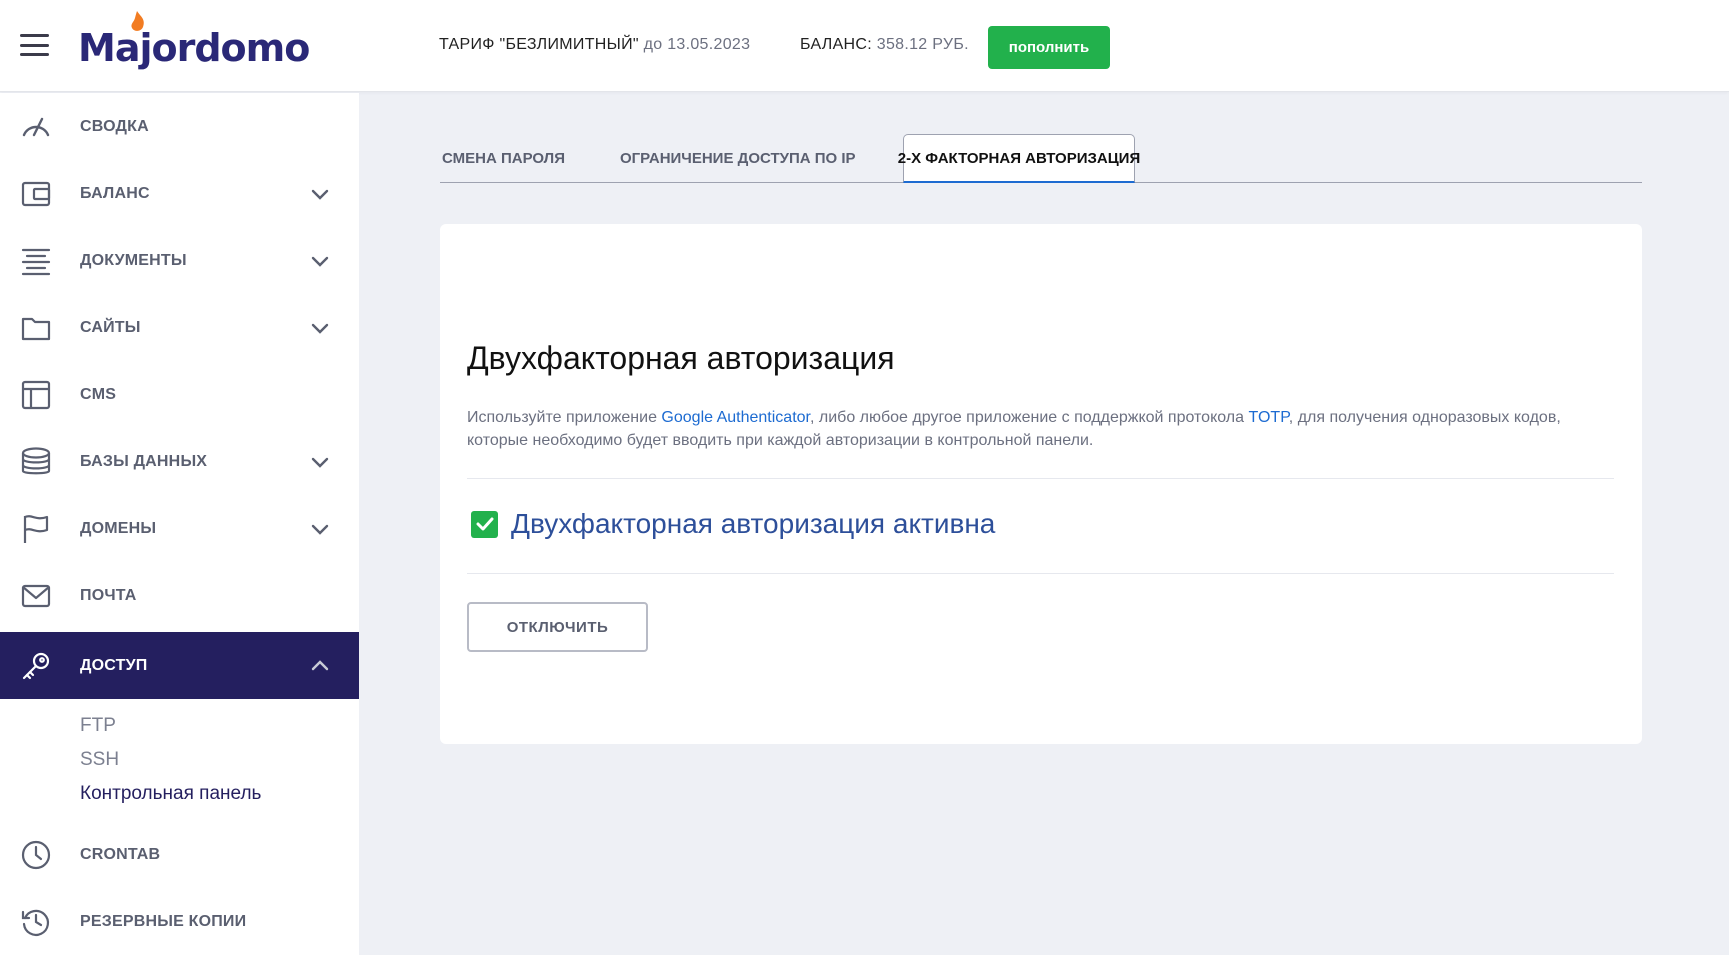  Describe the element at coordinates (320, 664) in the screenshot. I see `chevron-up-icon` at that location.